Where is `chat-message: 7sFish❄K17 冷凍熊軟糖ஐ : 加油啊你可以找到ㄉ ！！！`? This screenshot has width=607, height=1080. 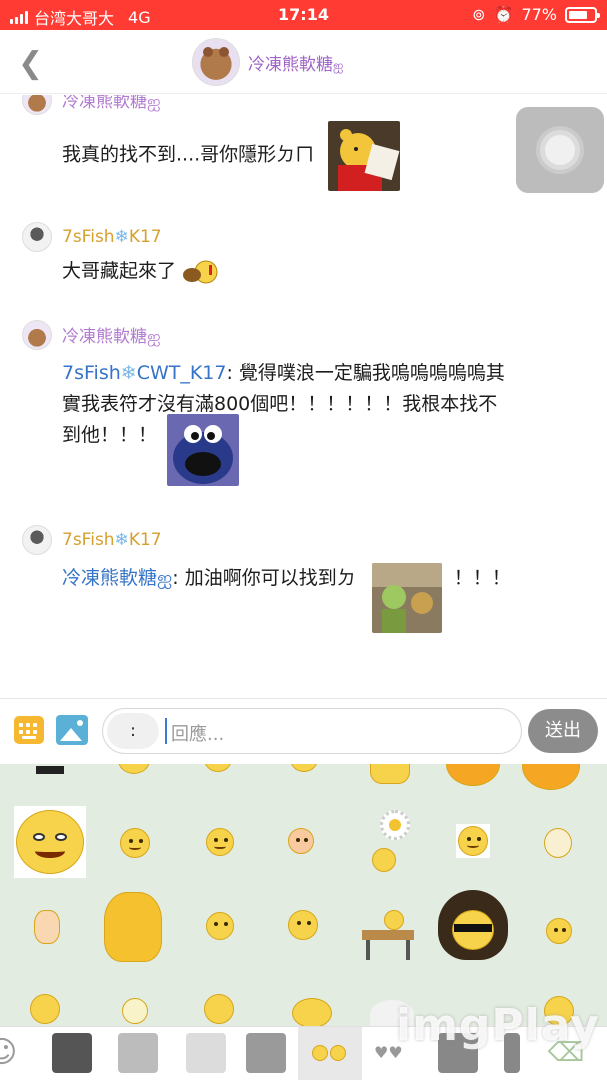
chat-message: 7sFish❄K17 冷凍熊軟糖ஐ : 加油啊你可以找到ㄉ ！！！ is located at coordinates (266, 579).